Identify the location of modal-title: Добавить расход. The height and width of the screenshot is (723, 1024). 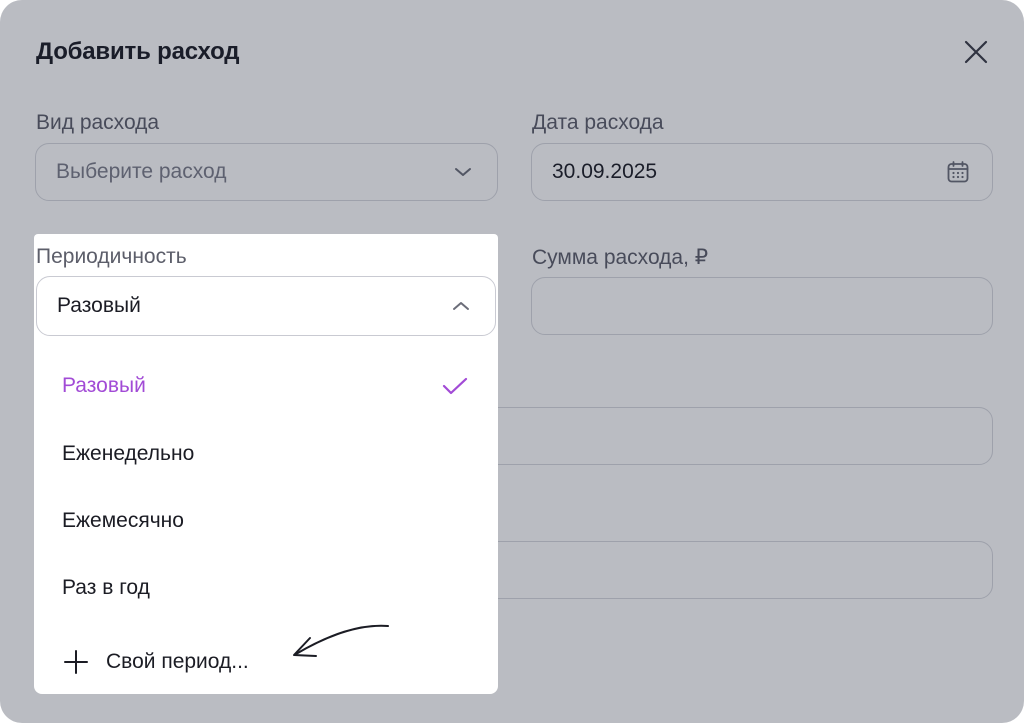
(138, 51).